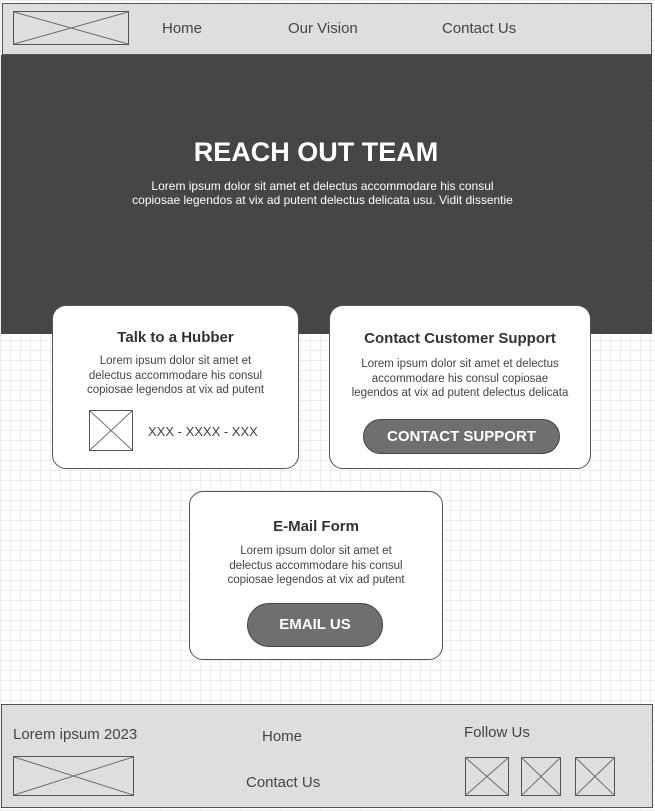  Describe the element at coordinates (315, 625) in the screenshot. I see `email-us-button: EMAIL US` at that location.